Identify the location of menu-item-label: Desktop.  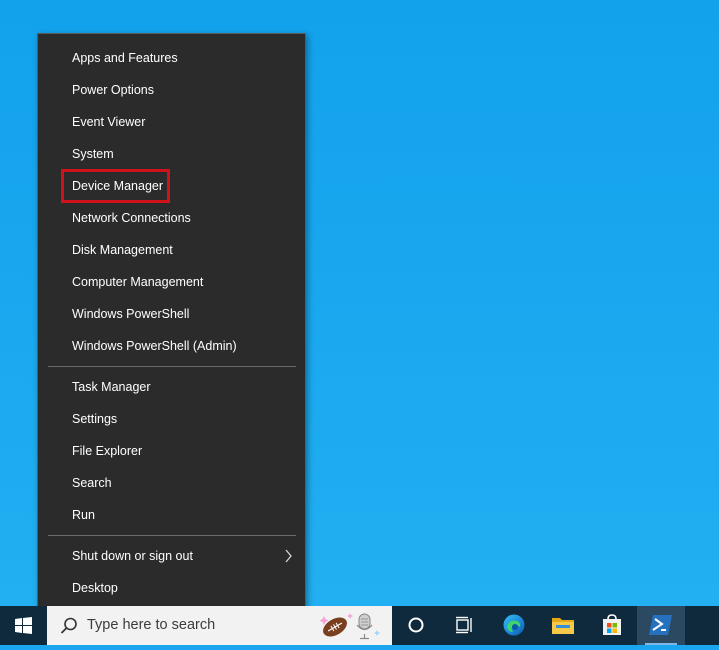
(95, 588).